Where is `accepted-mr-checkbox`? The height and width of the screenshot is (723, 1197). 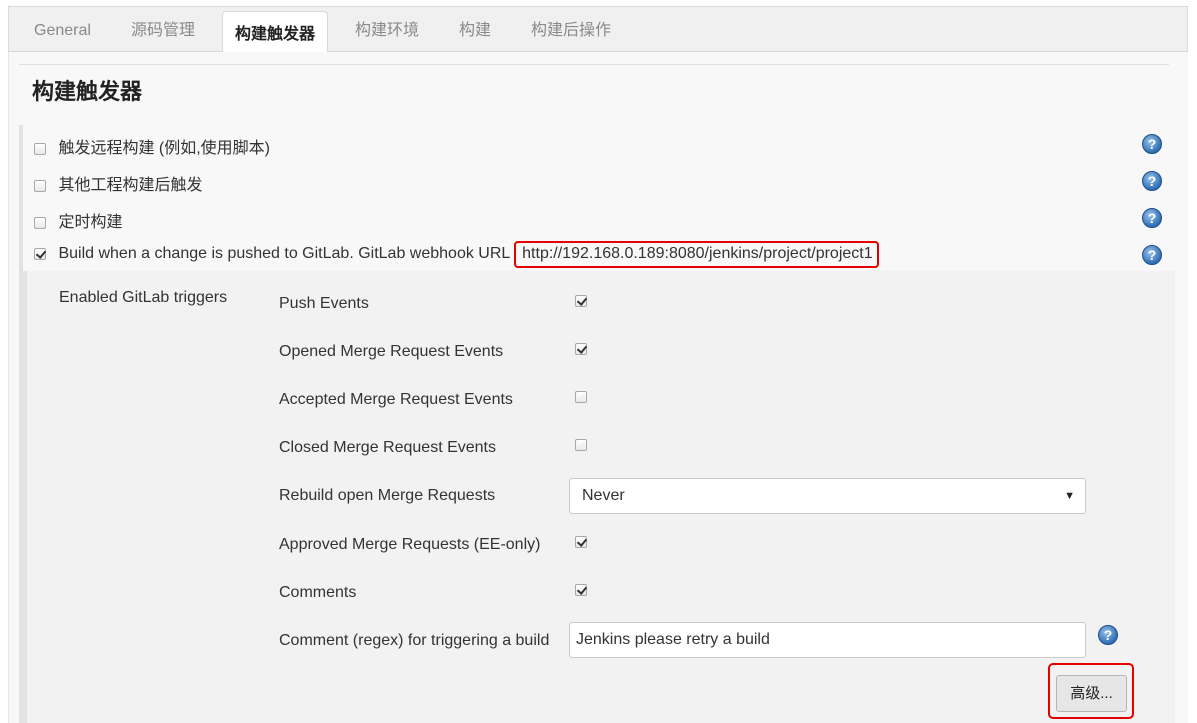 accepted-mr-checkbox is located at coordinates (581, 397).